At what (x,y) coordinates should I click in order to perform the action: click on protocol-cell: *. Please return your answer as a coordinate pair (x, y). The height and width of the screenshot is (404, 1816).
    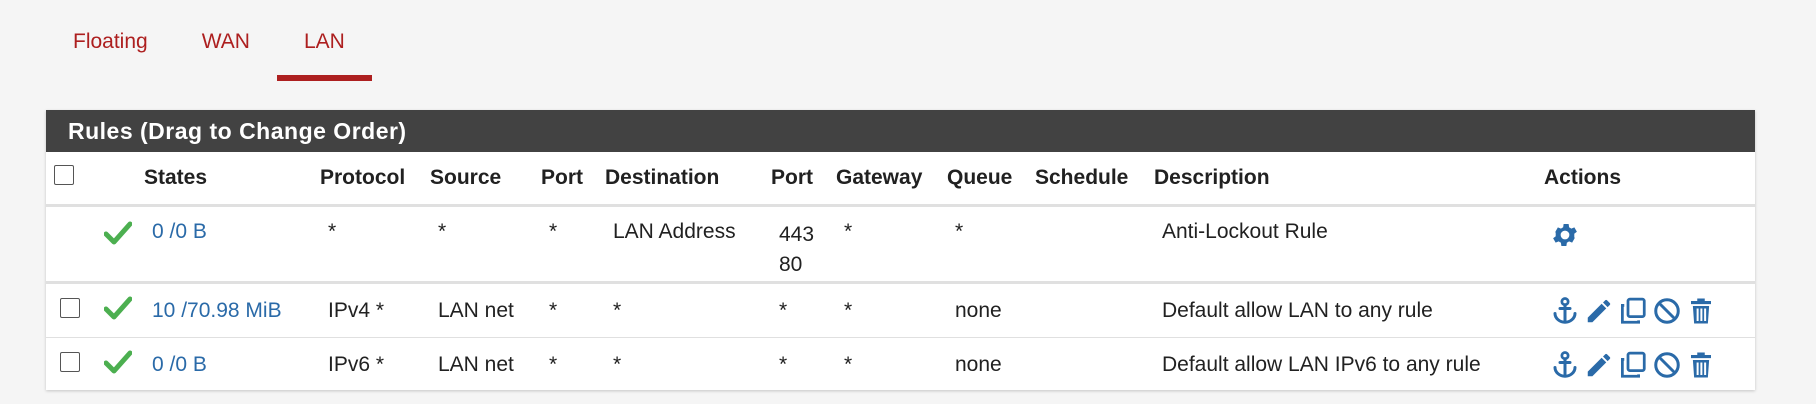
    Looking at the image, I should click on (375, 244).